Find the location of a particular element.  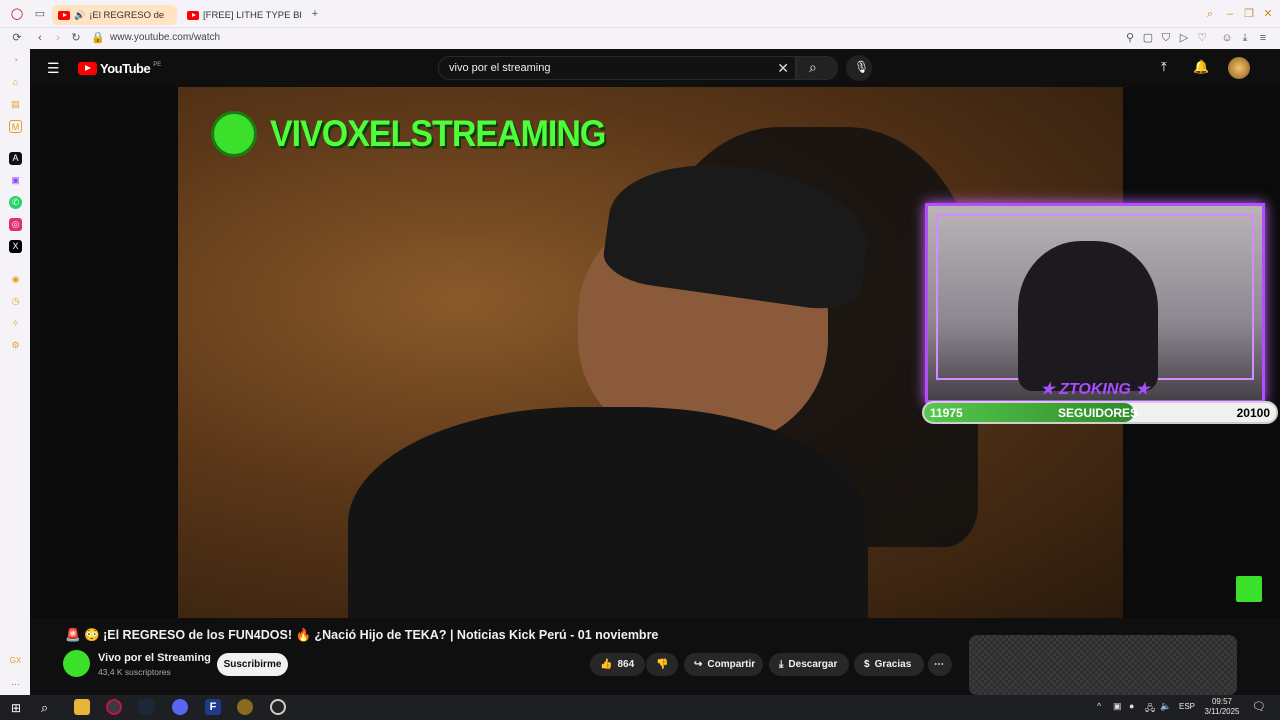

back-icon: ‹ is located at coordinates (40, 38).